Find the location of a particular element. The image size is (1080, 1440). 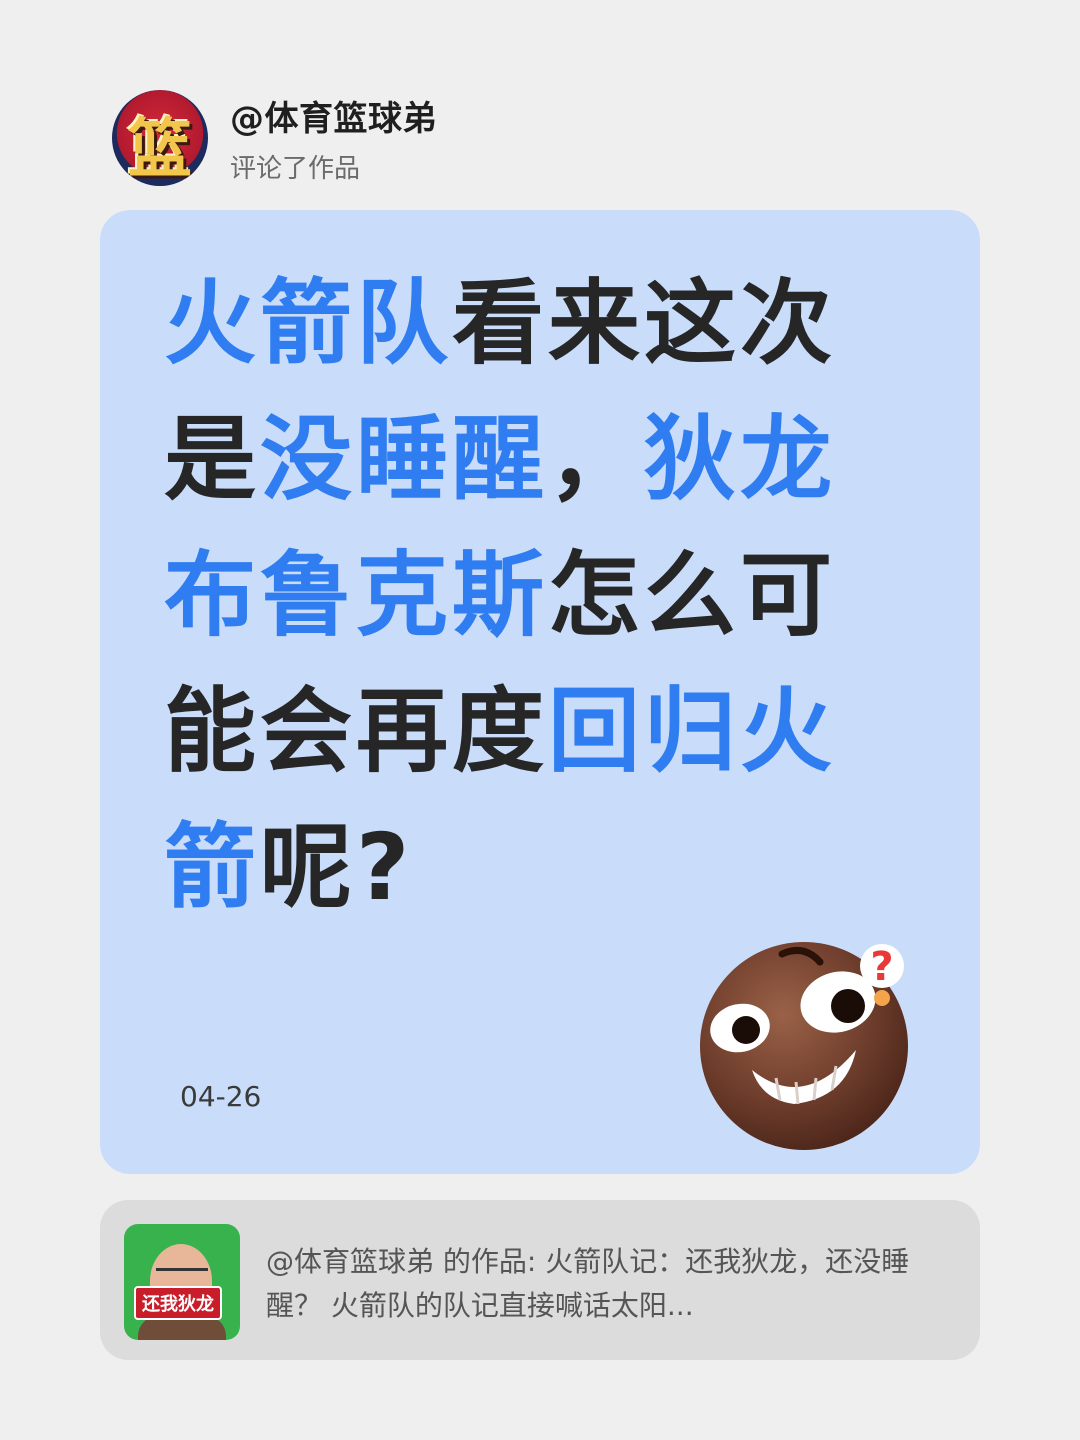

comment-date: 04-26 is located at coordinates (221, 1096).